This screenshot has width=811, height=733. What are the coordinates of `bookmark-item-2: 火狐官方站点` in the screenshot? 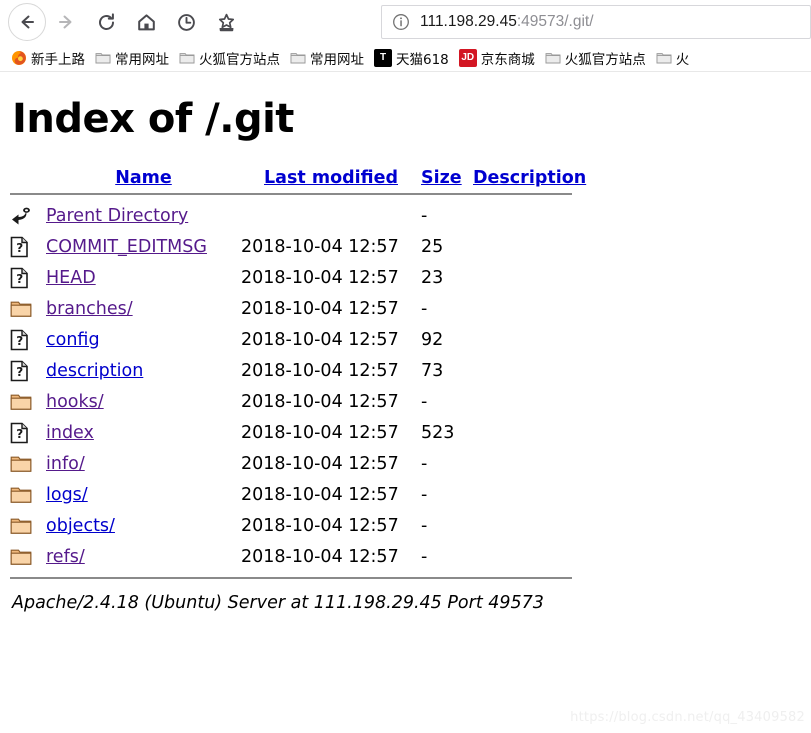 It's located at (229, 58).